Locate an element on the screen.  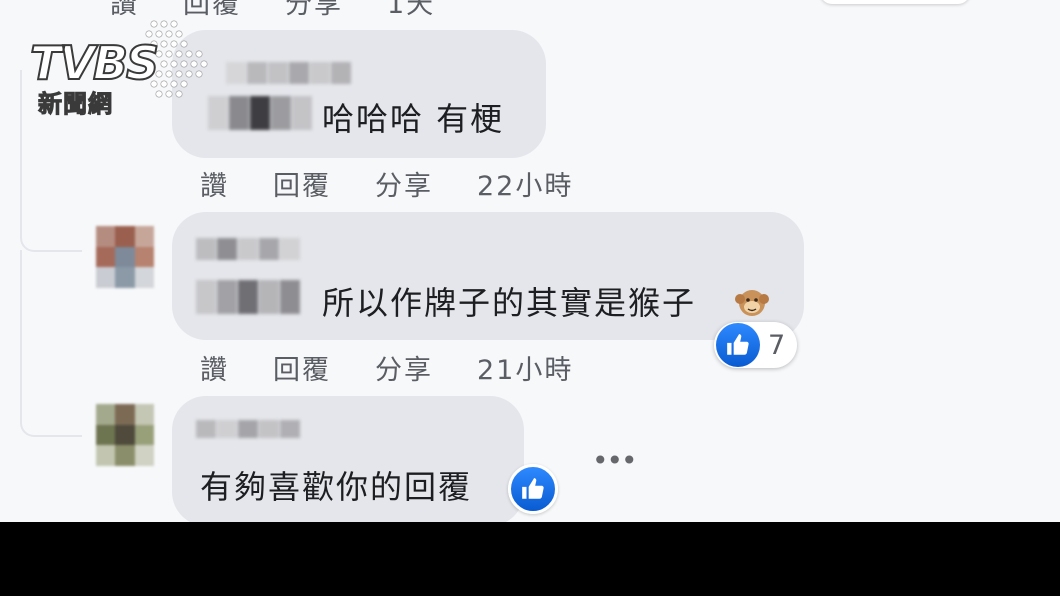
more-options-icon: ••• is located at coordinates (615, 460).